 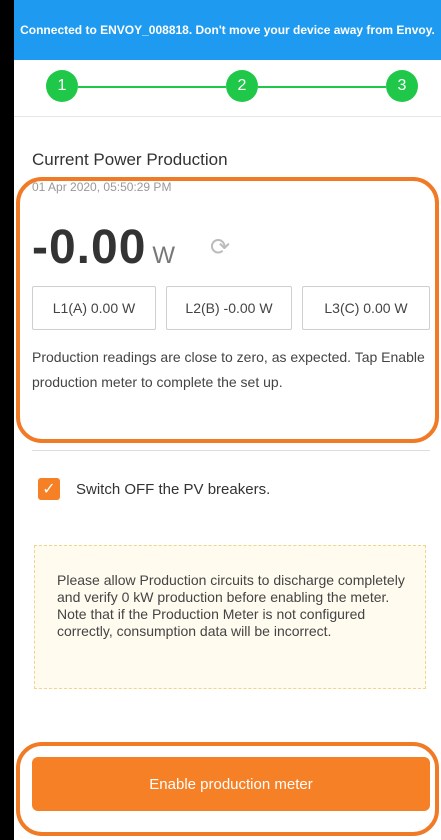 I want to click on enable-production-meter-button: Enable production meter, so click(x=231, y=784).